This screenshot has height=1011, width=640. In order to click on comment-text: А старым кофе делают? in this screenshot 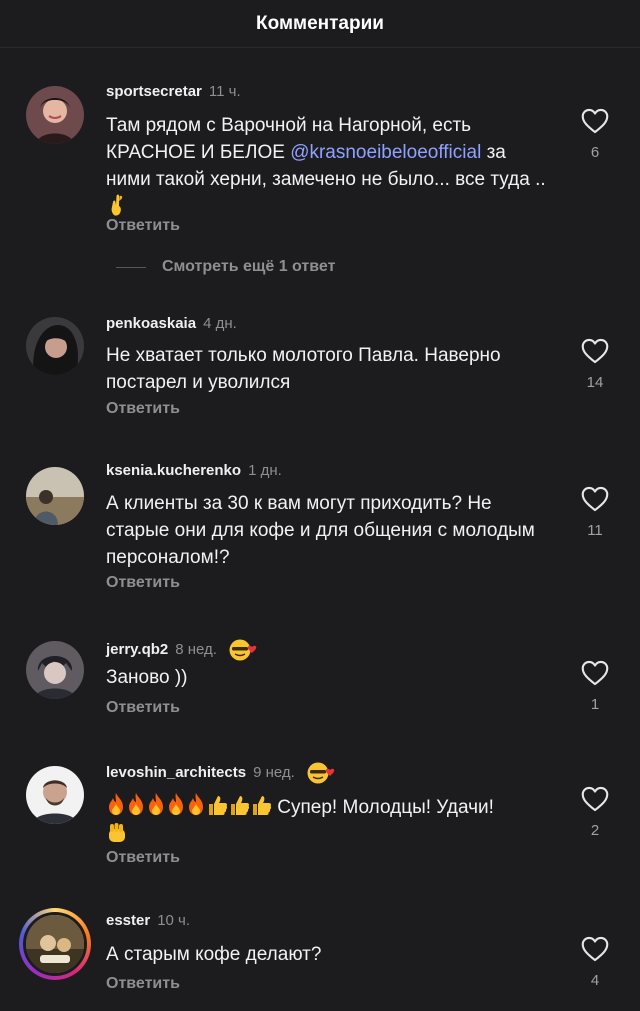, I will do `click(214, 954)`.